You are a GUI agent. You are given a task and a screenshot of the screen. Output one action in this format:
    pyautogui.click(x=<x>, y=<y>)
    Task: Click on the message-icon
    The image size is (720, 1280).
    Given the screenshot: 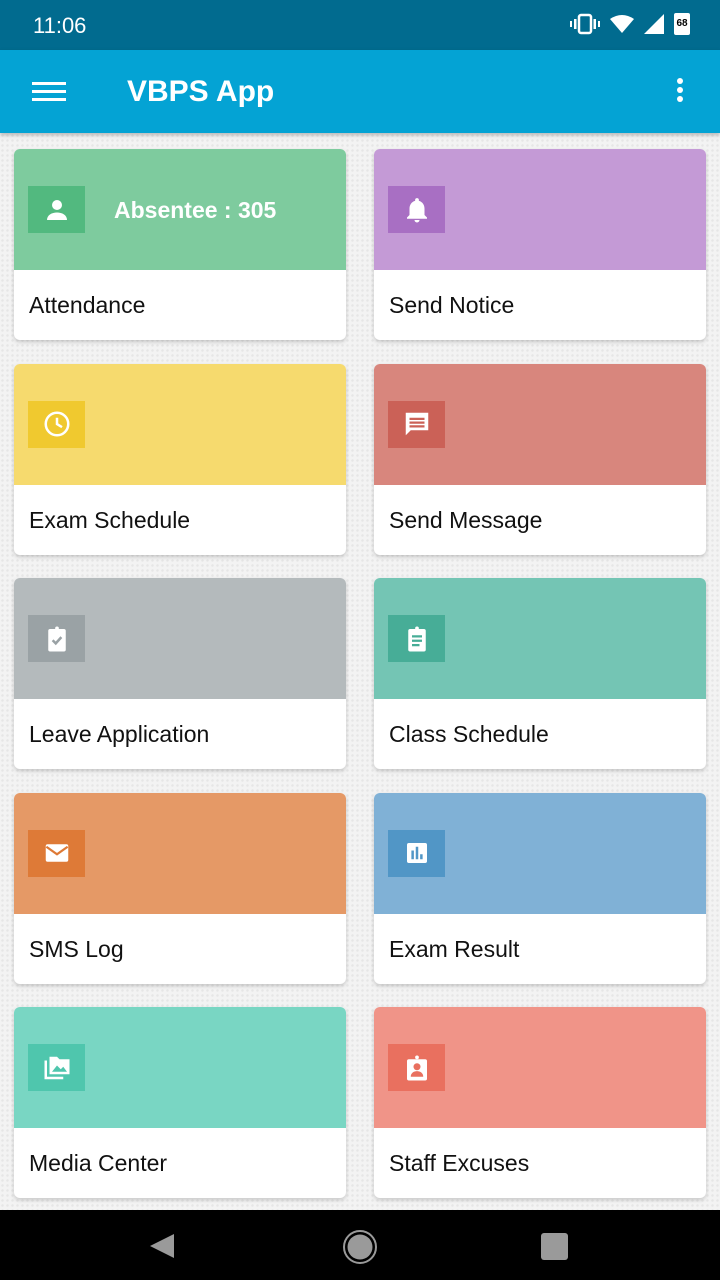 What is the action you would take?
    pyautogui.click(x=416, y=424)
    